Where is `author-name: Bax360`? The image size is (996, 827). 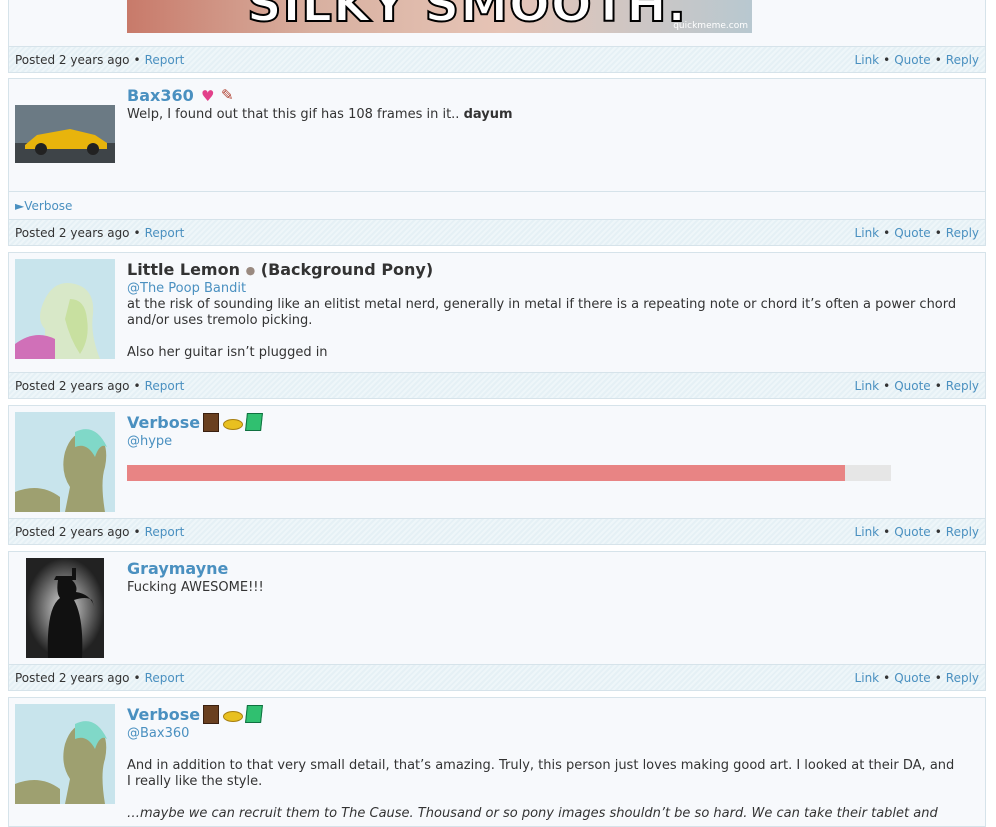 author-name: Bax360 is located at coordinates (160, 95).